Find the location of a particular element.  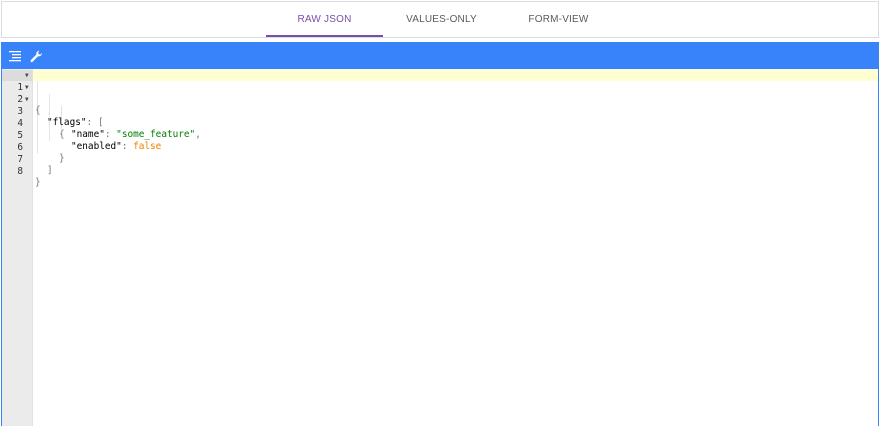

bracket-token: ] is located at coordinates (50, 171).